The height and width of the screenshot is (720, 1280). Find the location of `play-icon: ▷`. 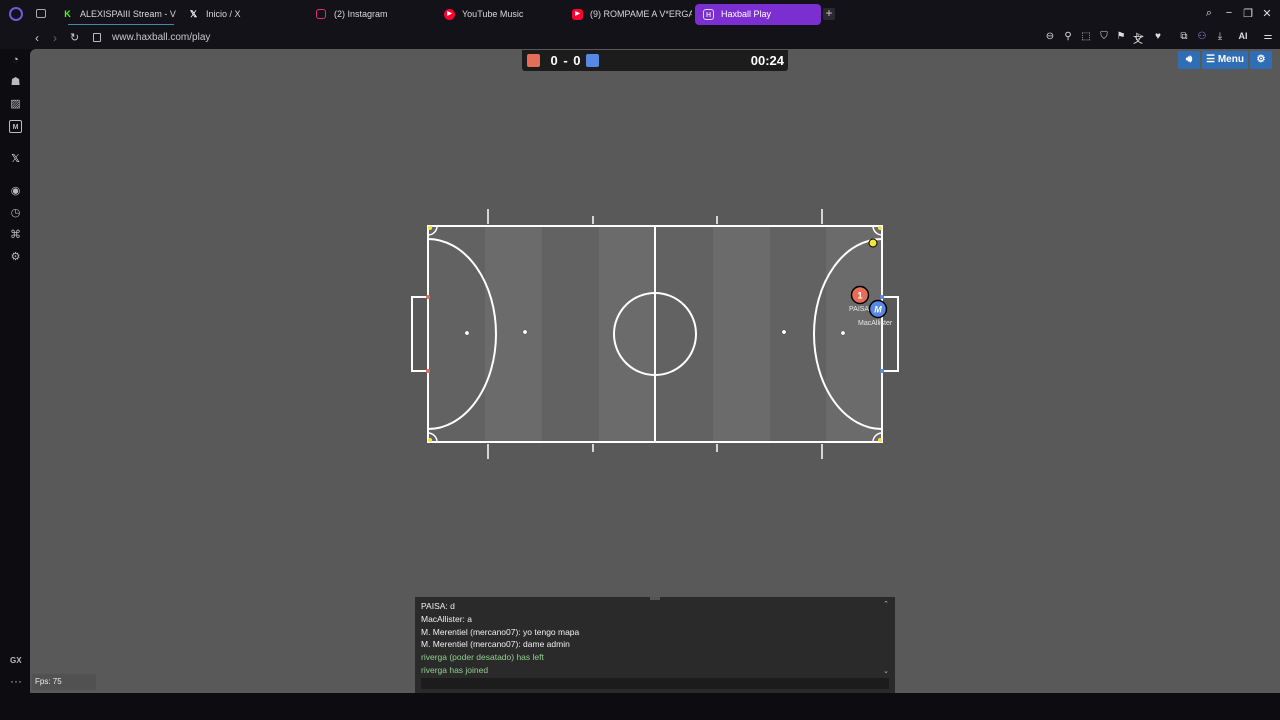

play-icon: ▷ is located at coordinates (1140, 36).